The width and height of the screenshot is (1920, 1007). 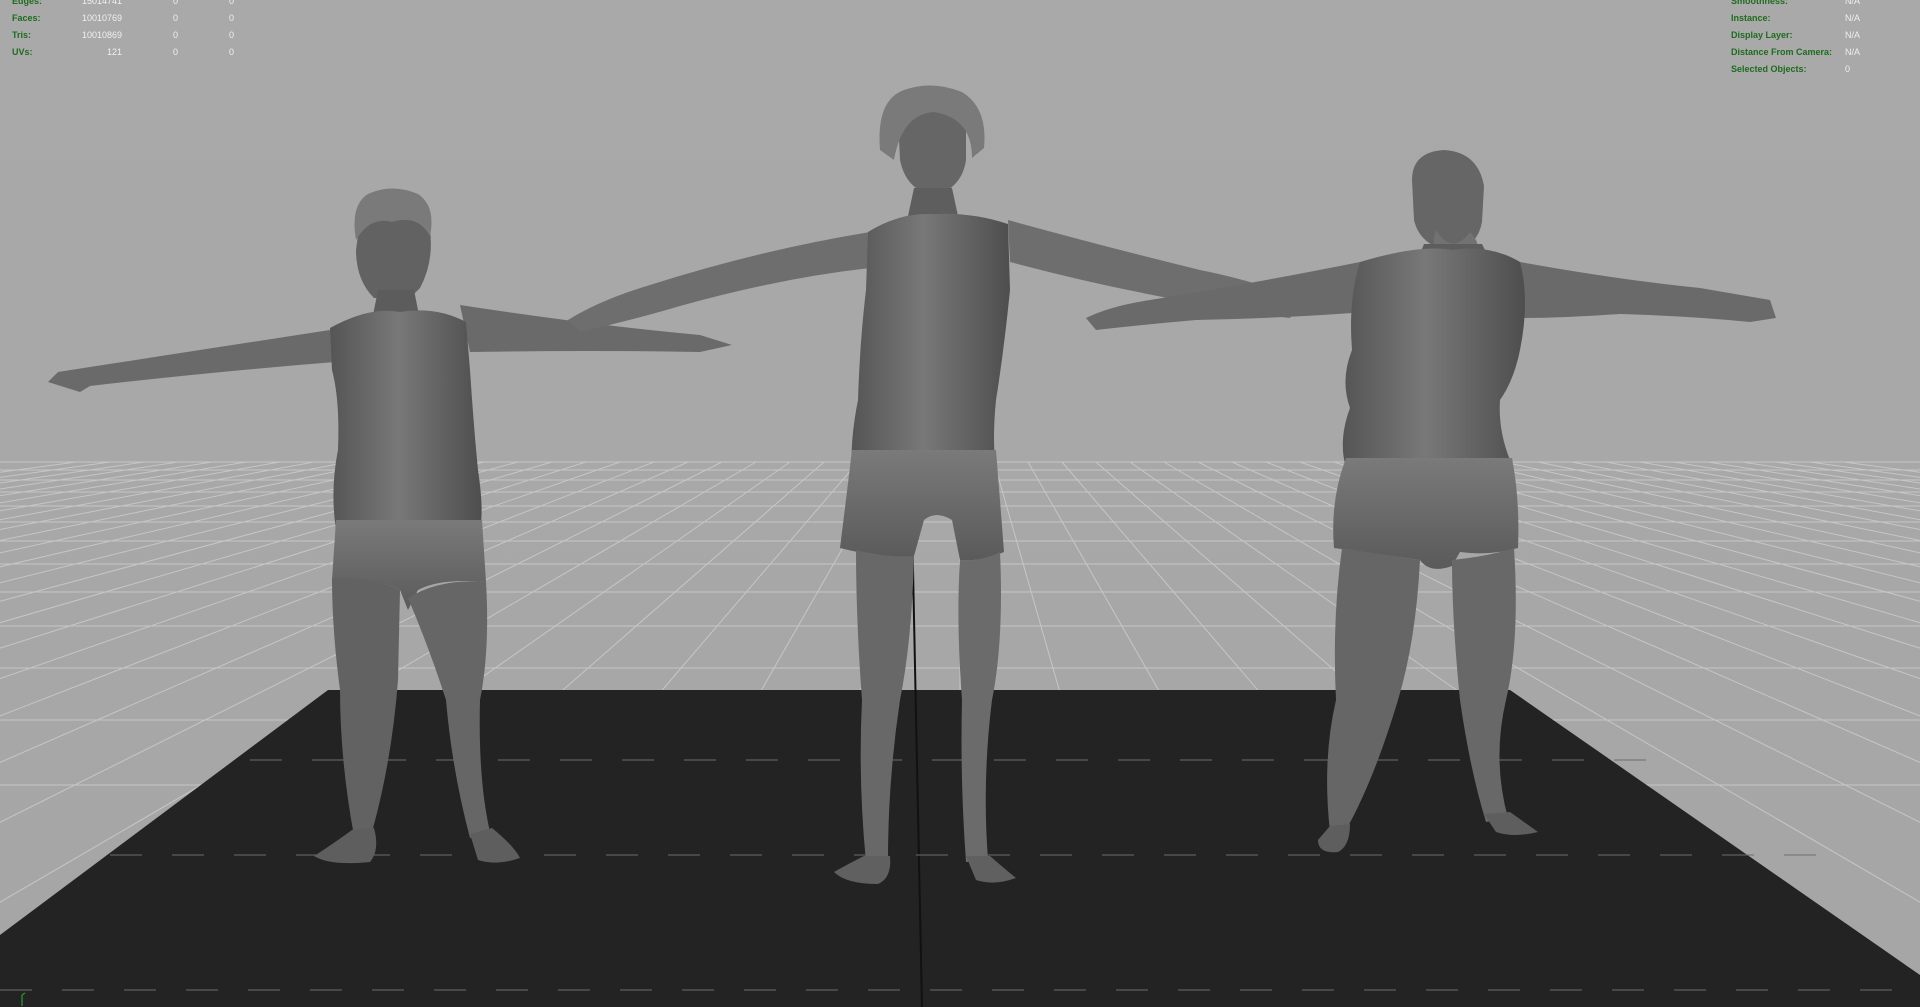 What do you see at coordinates (1762, 35) in the screenshot?
I see `object-detail-label: Display Layer:` at bounding box center [1762, 35].